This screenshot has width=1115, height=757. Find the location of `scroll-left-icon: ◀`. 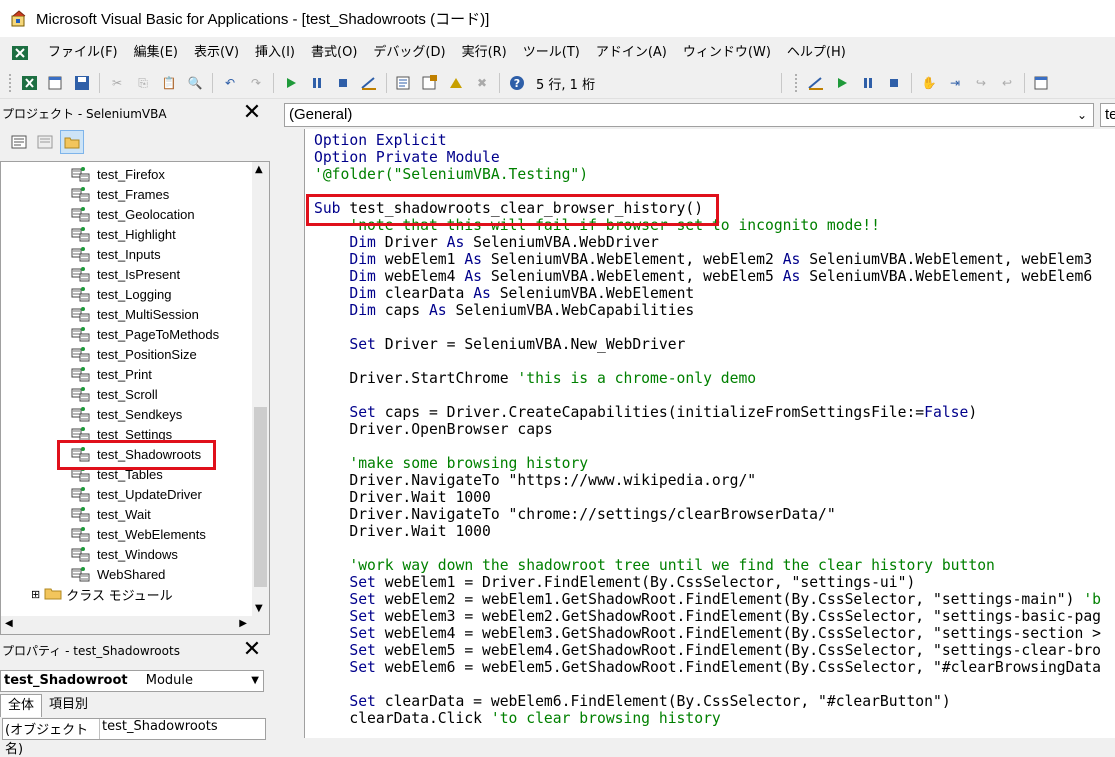

scroll-left-icon: ◀ is located at coordinates (9, 623).